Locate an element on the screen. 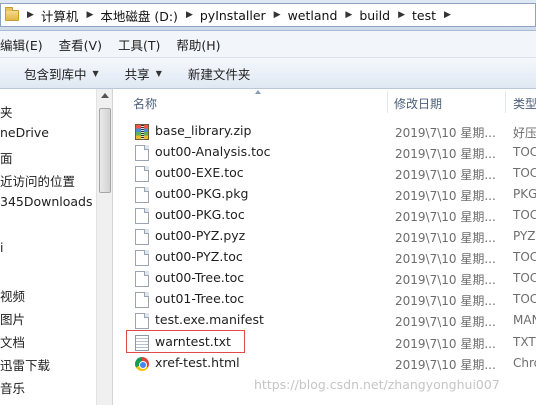  nav-item-libraries: i is located at coordinates (1, 247).